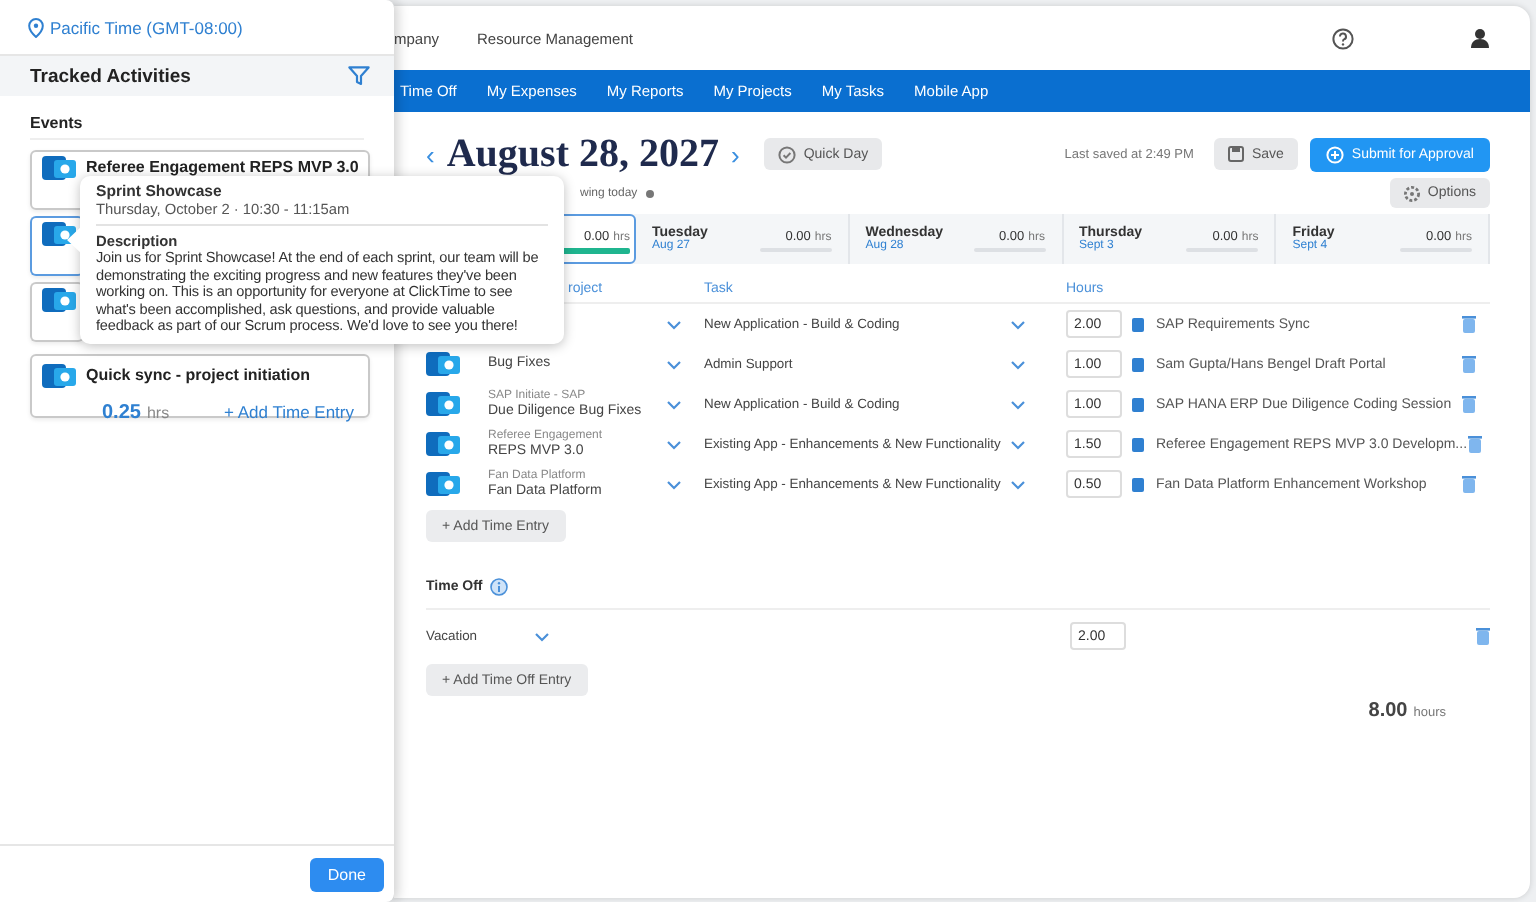 This screenshot has height=902, width=1536. What do you see at coordinates (1388, 711) in the screenshot?
I see `total-hours: 8.00` at bounding box center [1388, 711].